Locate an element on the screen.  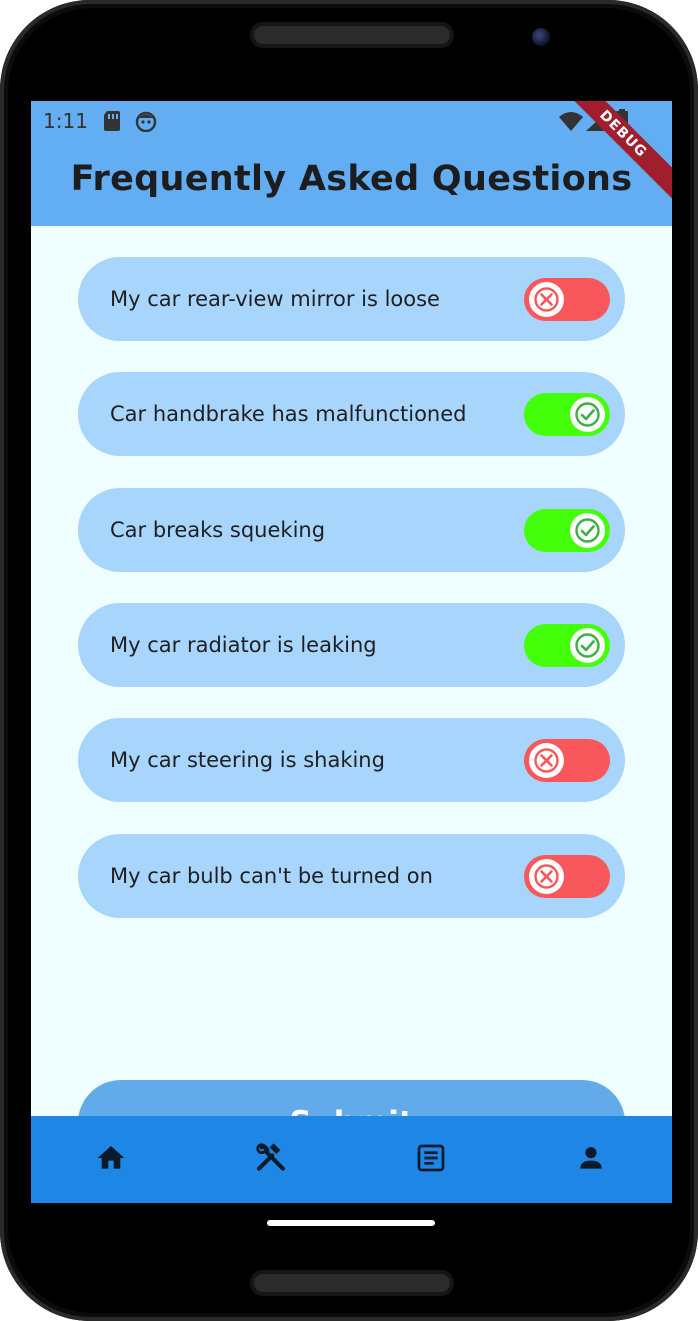
bottom-navigation-bar is located at coordinates (351, 1159).